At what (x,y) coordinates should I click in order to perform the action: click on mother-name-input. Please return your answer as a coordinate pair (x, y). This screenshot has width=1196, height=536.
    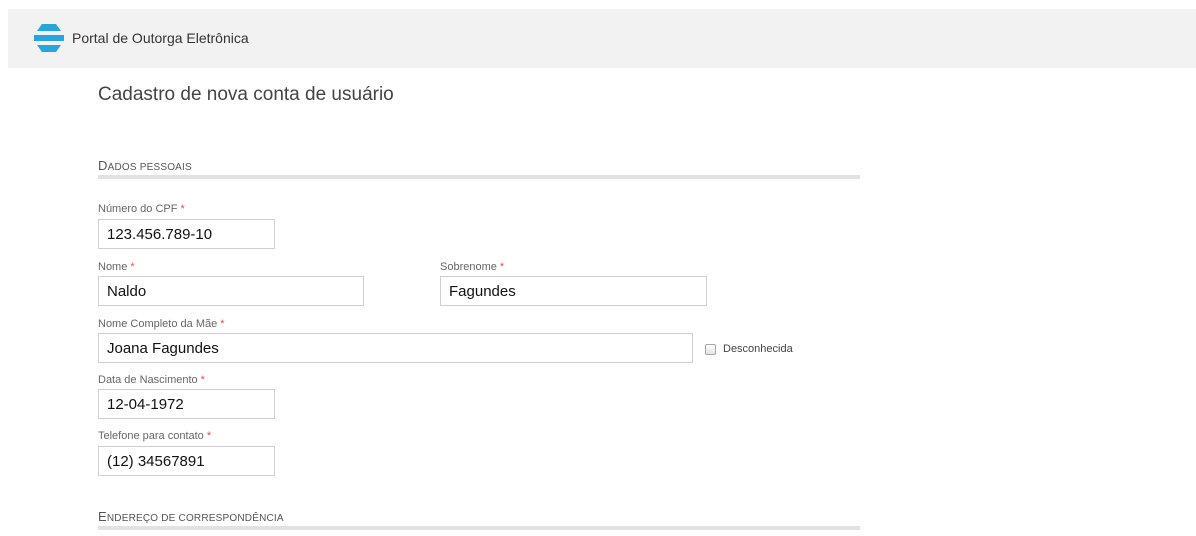
    Looking at the image, I should click on (395, 348).